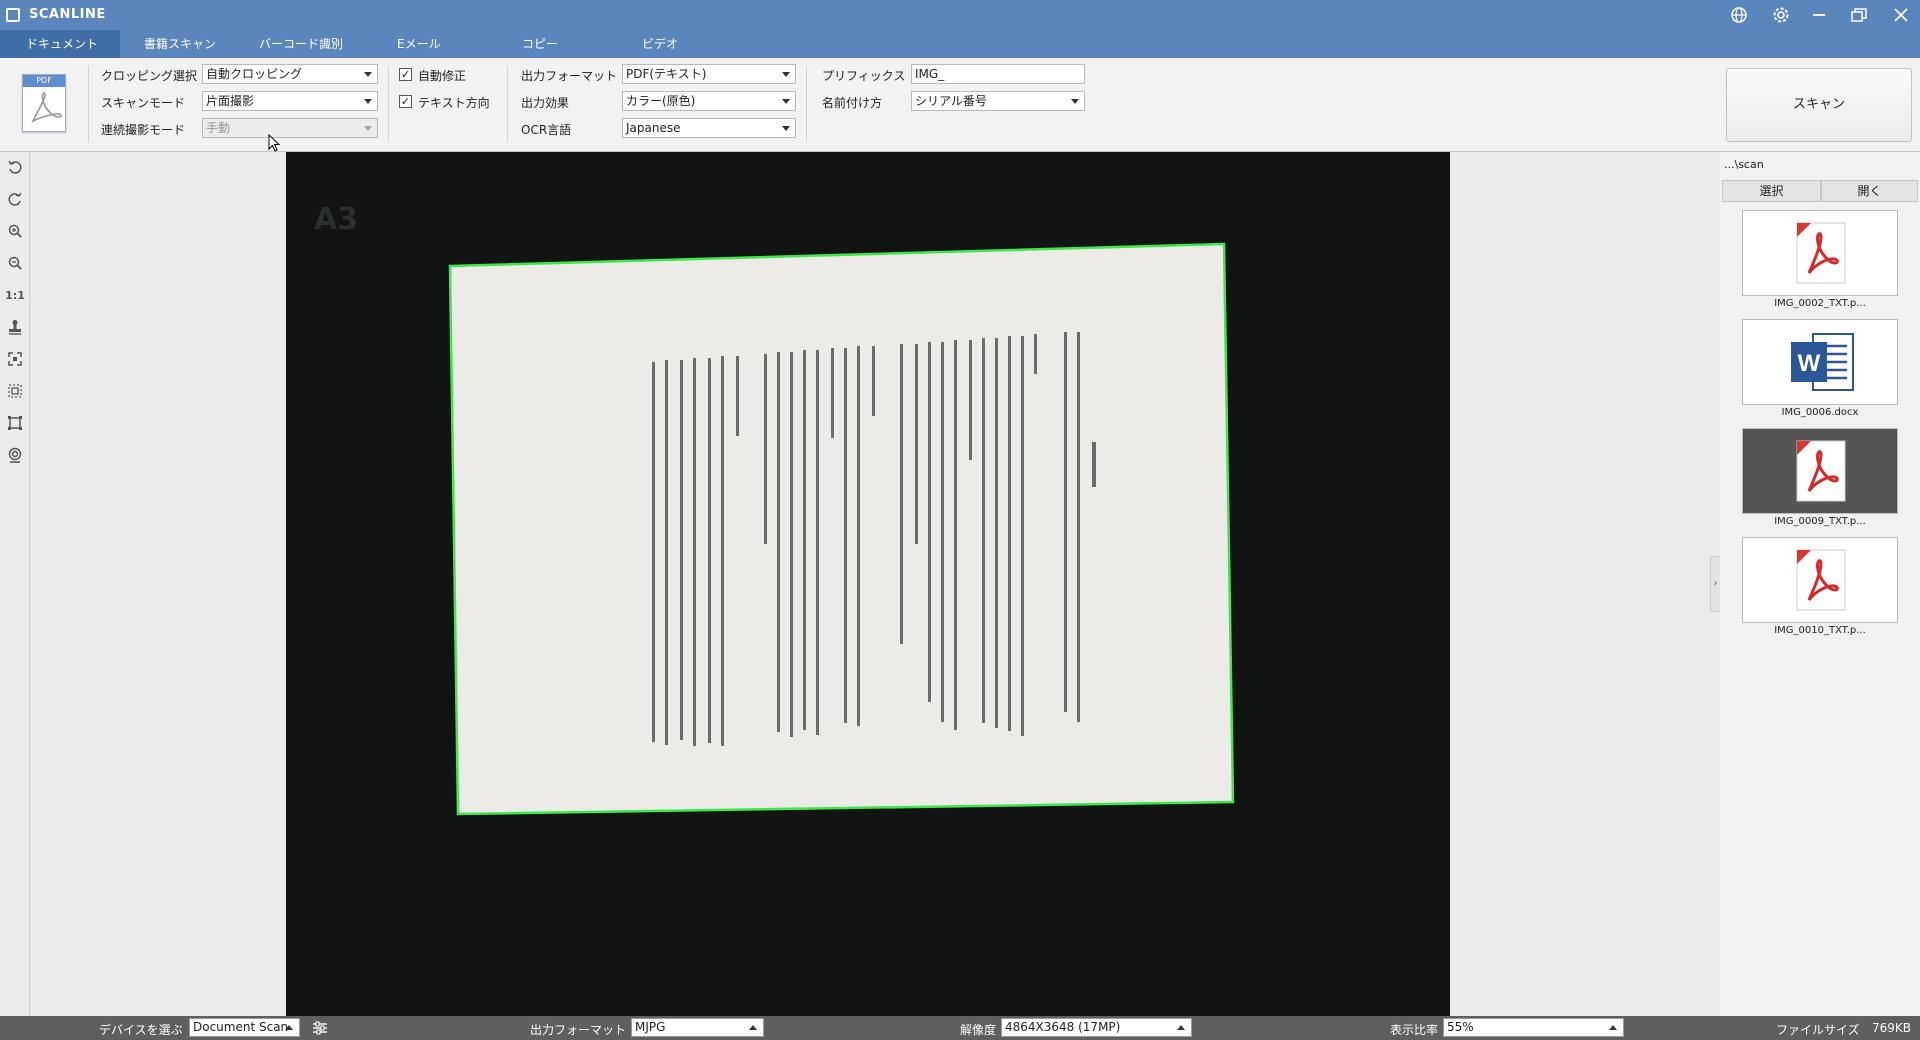  What do you see at coordinates (290, 101) in the screenshot?
I see `scan-mode-select: 片面撮影` at bounding box center [290, 101].